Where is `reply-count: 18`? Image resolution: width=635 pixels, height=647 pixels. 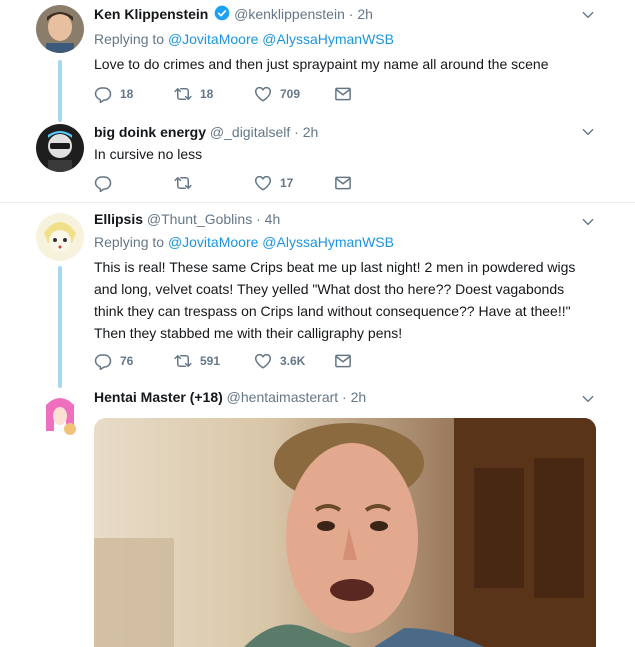
reply-count: 18 is located at coordinates (127, 94).